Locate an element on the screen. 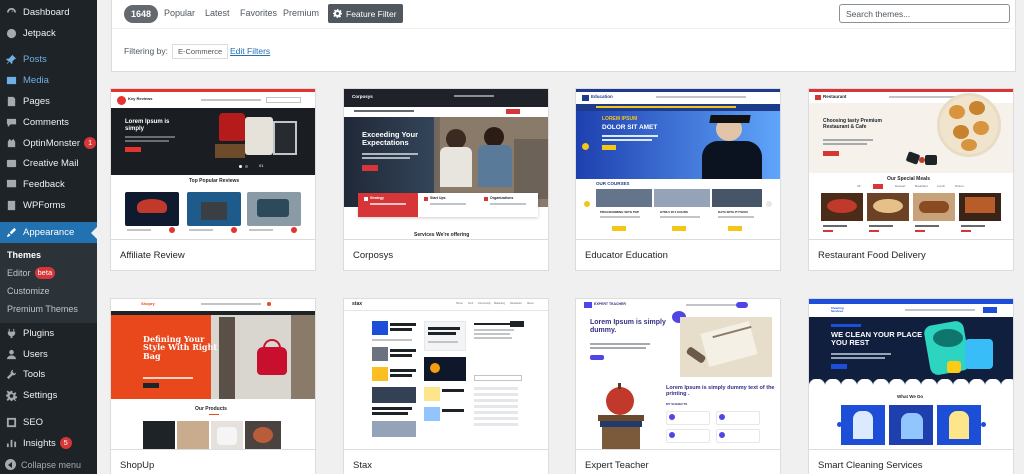  preview-section-title: Our Products is located at coordinates (211, 409).